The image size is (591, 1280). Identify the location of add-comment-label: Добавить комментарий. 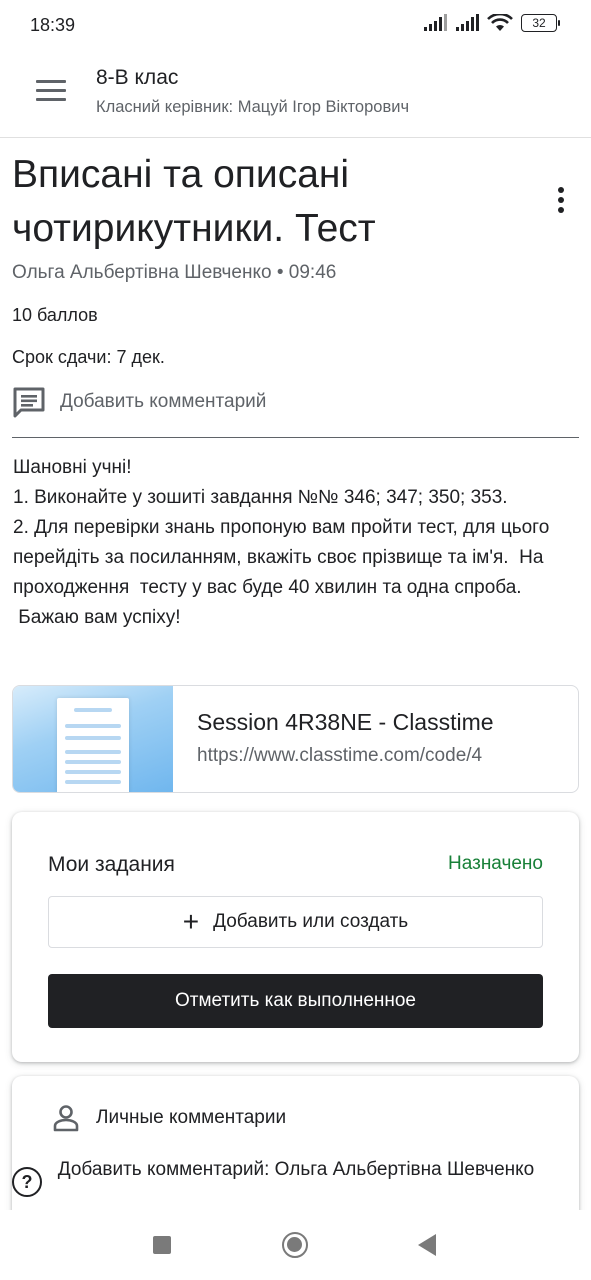
(163, 401).